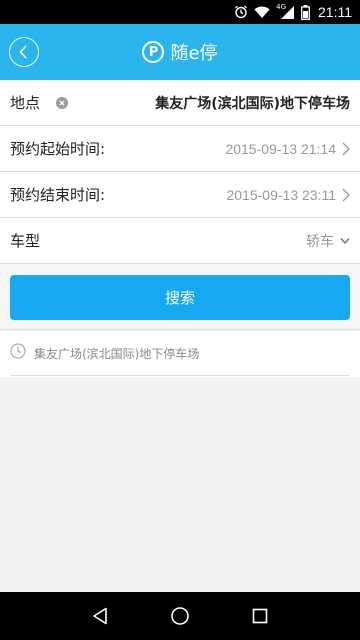 This screenshot has height=640, width=360. I want to click on history-item: 集友广场(滨北国际)地下停车场, so click(180, 353).